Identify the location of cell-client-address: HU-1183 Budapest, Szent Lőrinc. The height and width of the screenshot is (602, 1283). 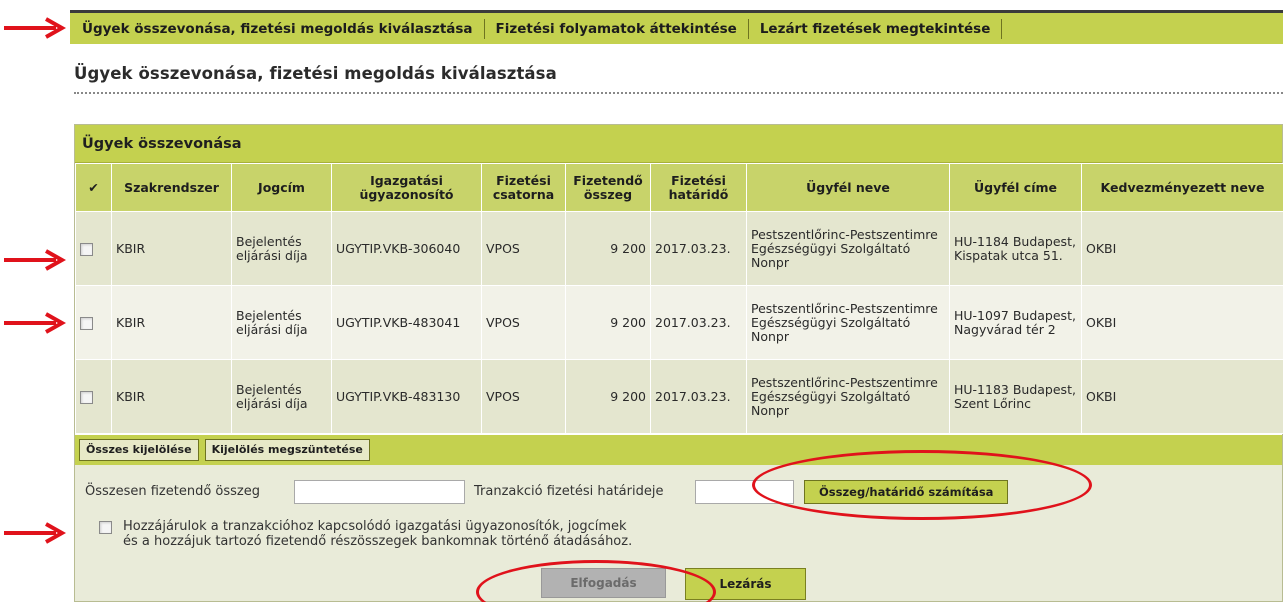
(1015, 396).